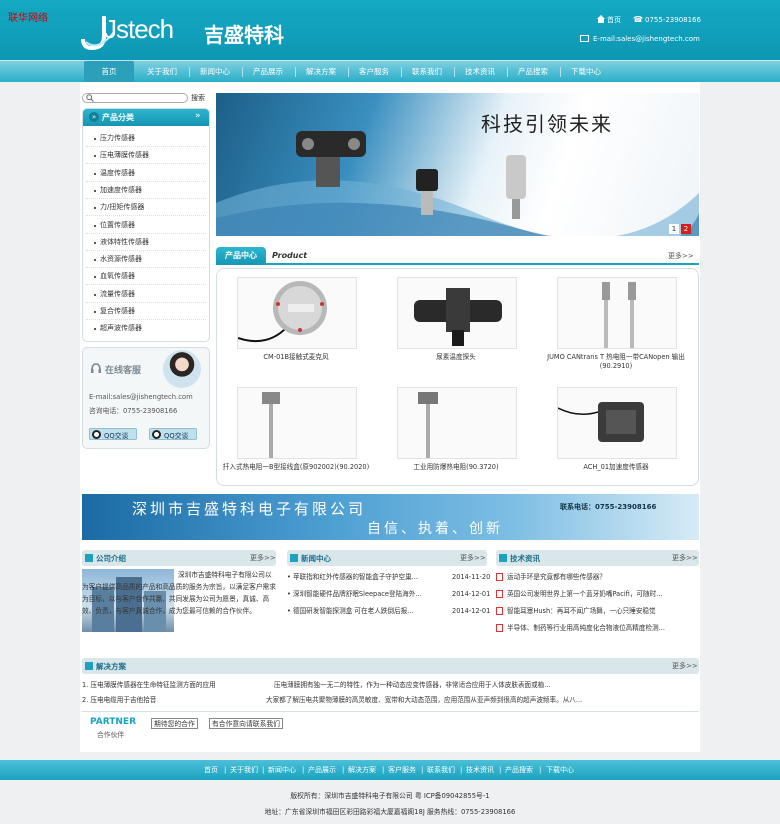  I want to click on footer-link-contact: 联系我们, so click(441, 770).